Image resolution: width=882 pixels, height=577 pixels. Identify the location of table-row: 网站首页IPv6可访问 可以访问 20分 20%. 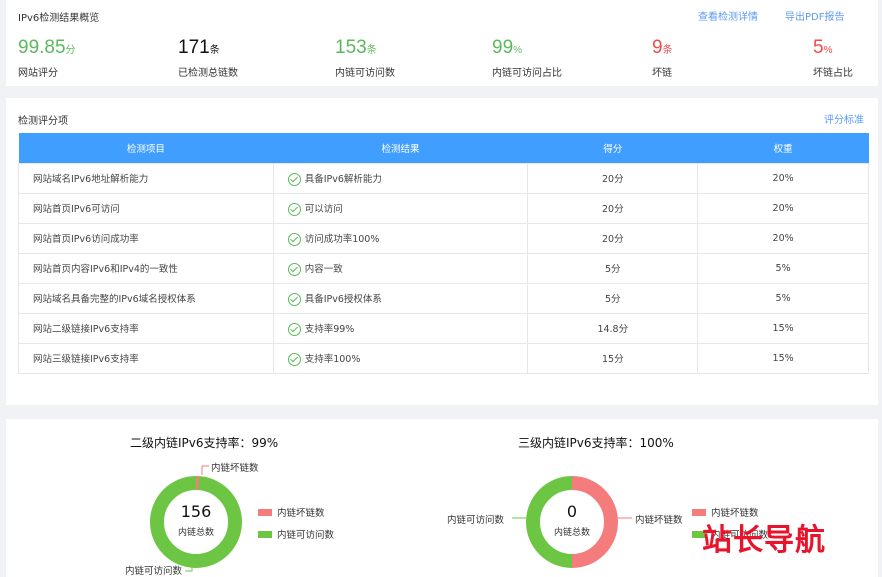
(443, 208).